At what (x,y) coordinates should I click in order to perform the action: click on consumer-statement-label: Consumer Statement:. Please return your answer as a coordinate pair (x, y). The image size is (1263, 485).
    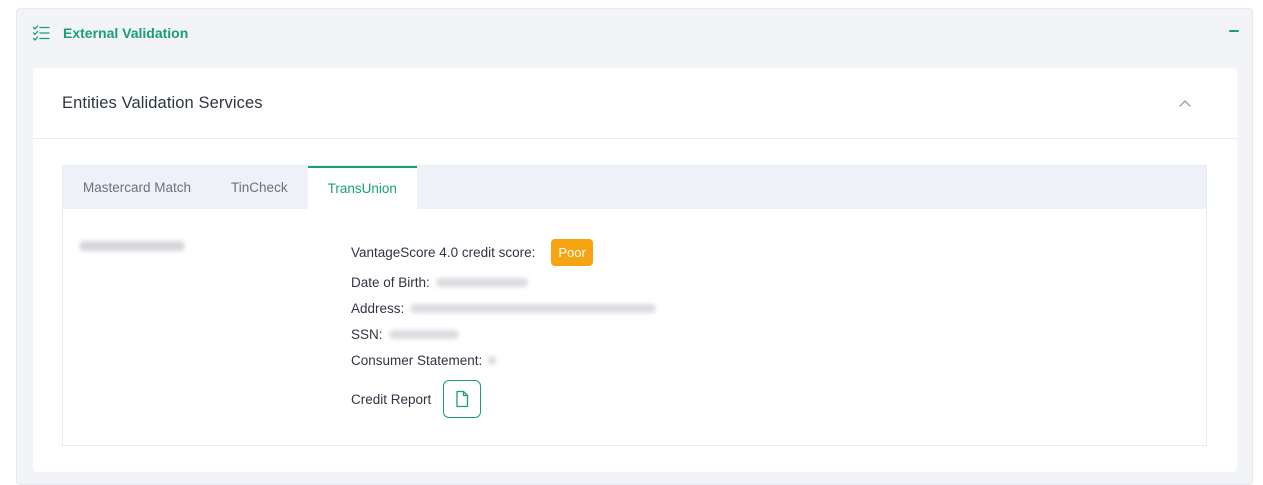
    Looking at the image, I should click on (417, 360).